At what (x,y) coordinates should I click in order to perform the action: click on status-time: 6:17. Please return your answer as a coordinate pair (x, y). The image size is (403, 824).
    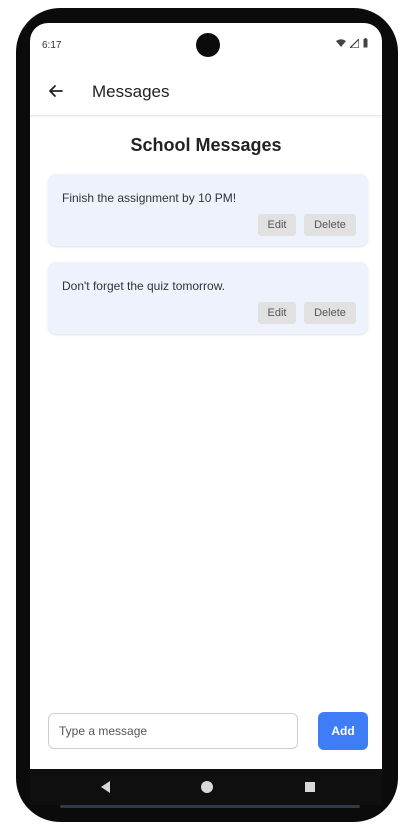
    Looking at the image, I should click on (52, 45).